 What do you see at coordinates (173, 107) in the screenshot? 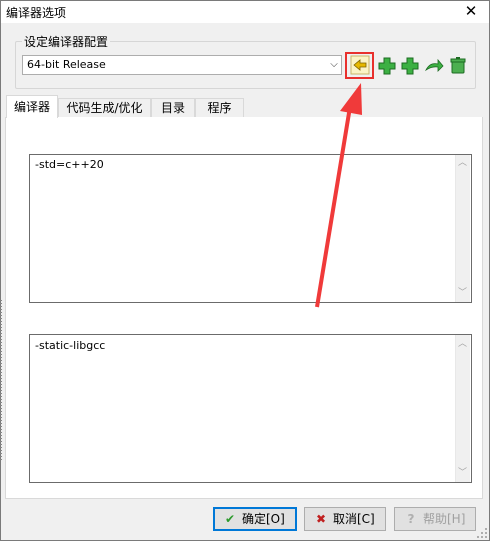
I see `tab-directories: 目录` at bounding box center [173, 107].